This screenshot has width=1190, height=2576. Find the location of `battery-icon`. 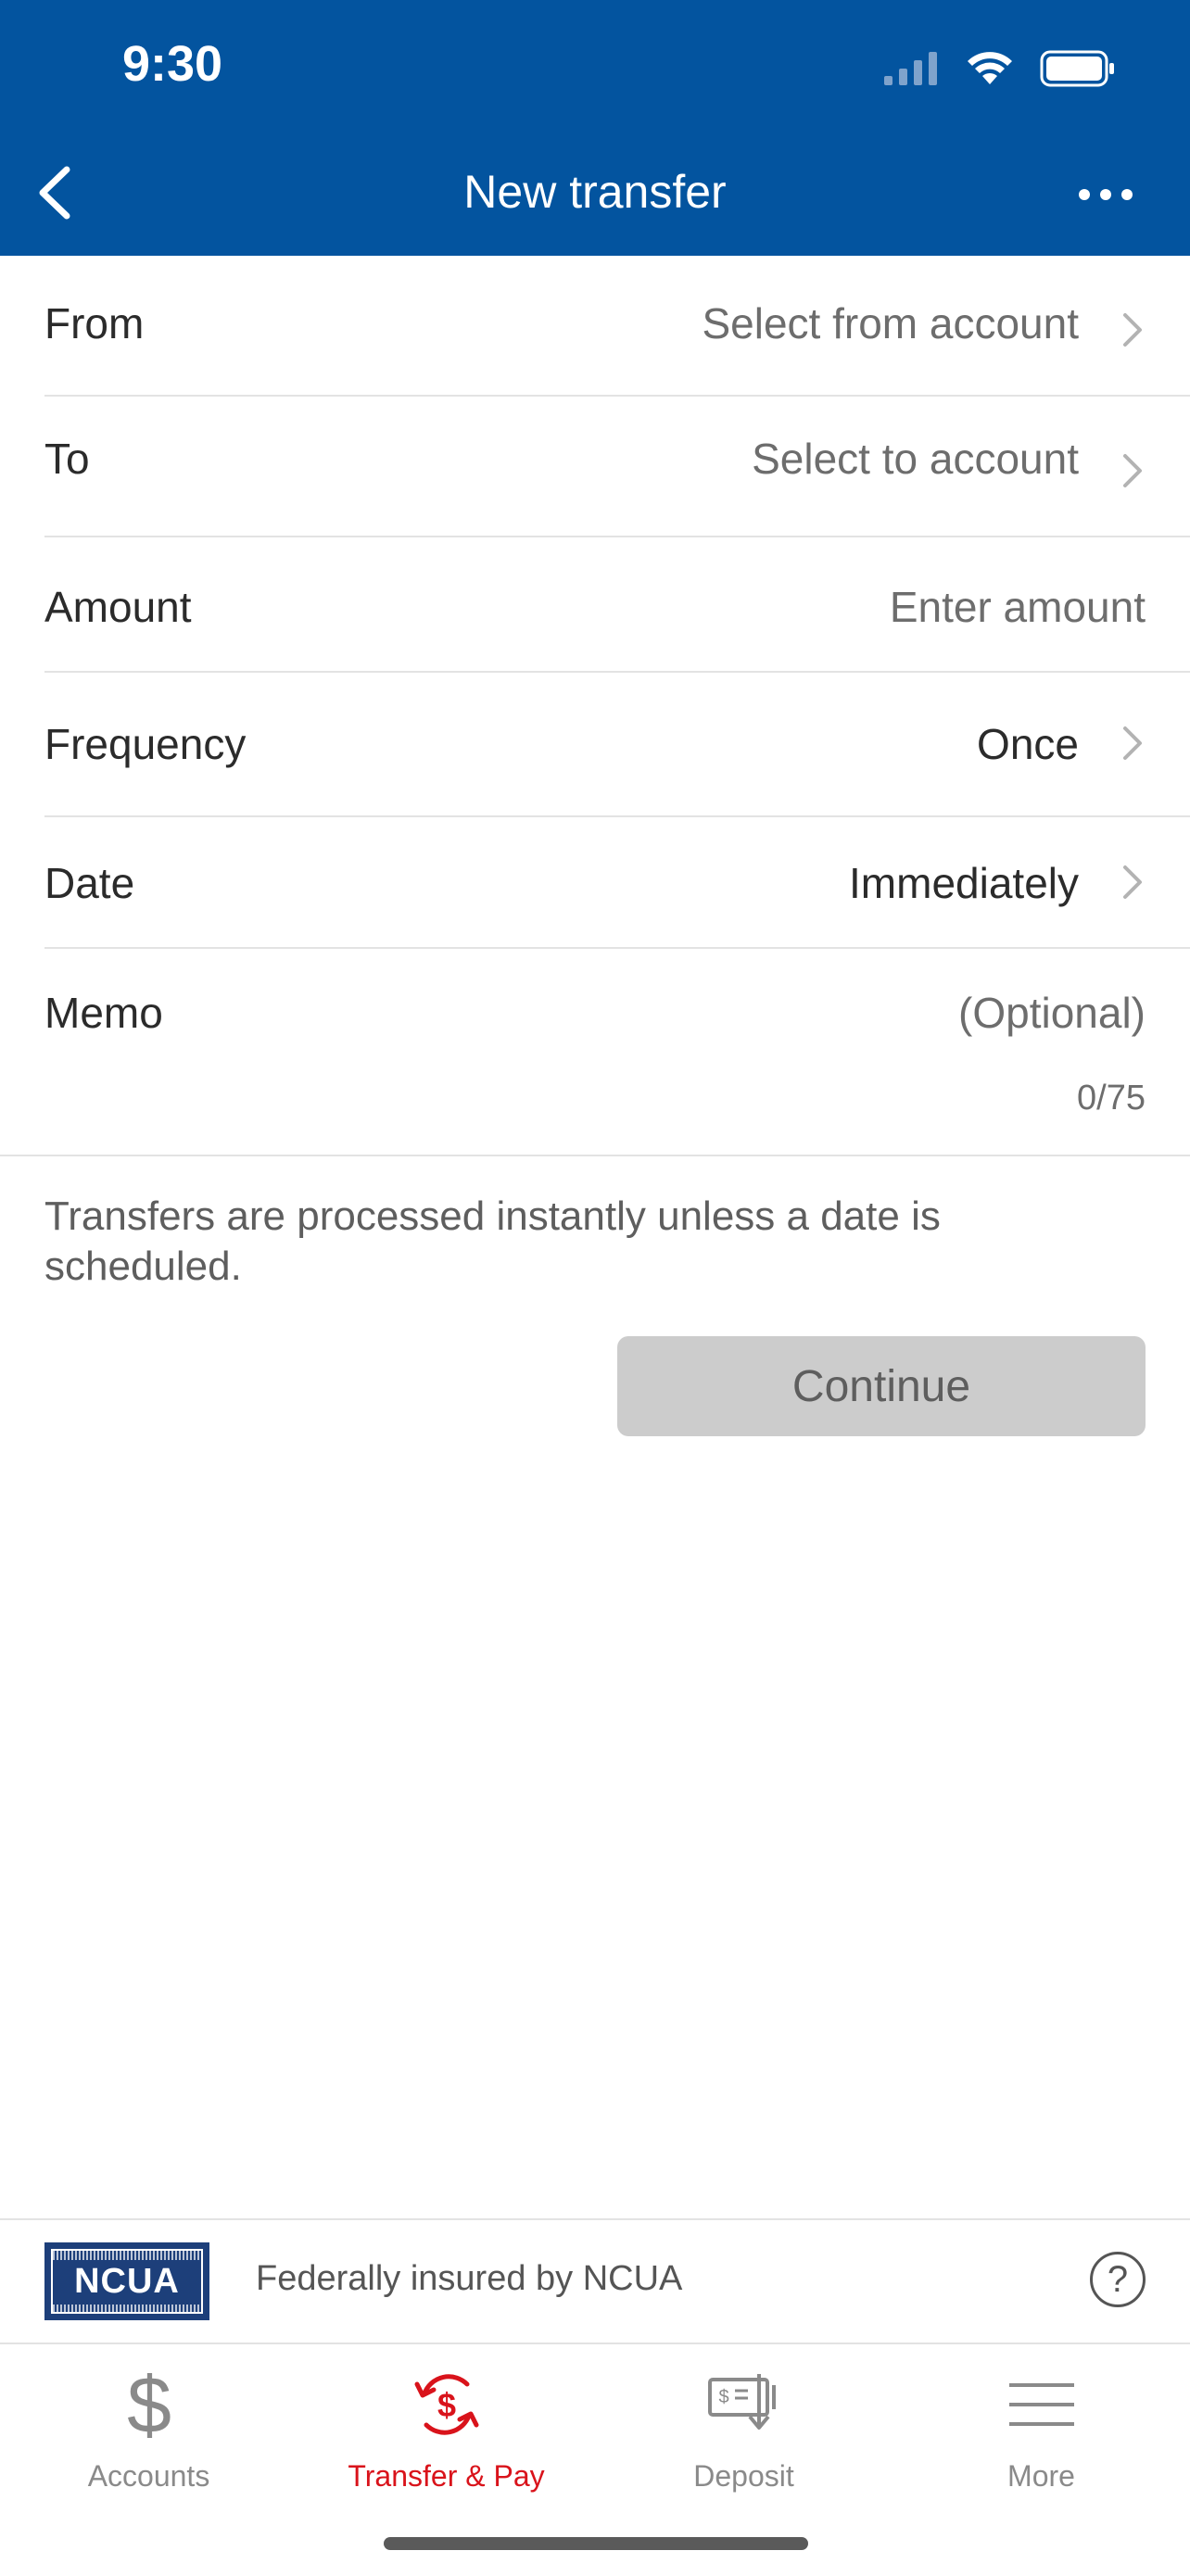

battery-icon is located at coordinates (1077, 68).